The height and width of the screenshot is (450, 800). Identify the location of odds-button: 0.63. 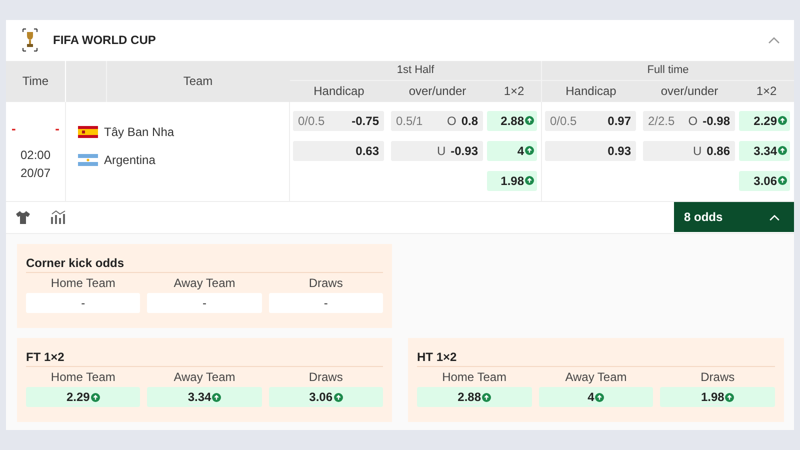
(338, 150).